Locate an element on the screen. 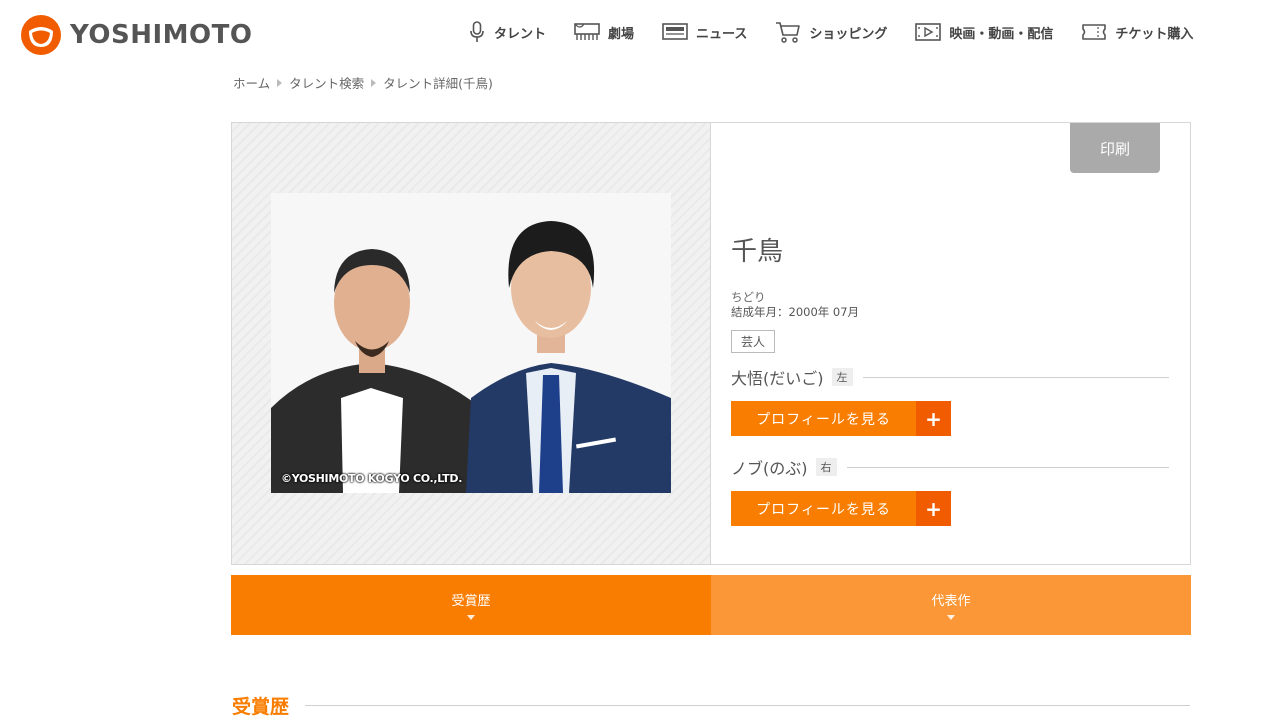 The height and width of the screenshot is (722, 1267). ticket-icon is located at coordinates (1094, 32).